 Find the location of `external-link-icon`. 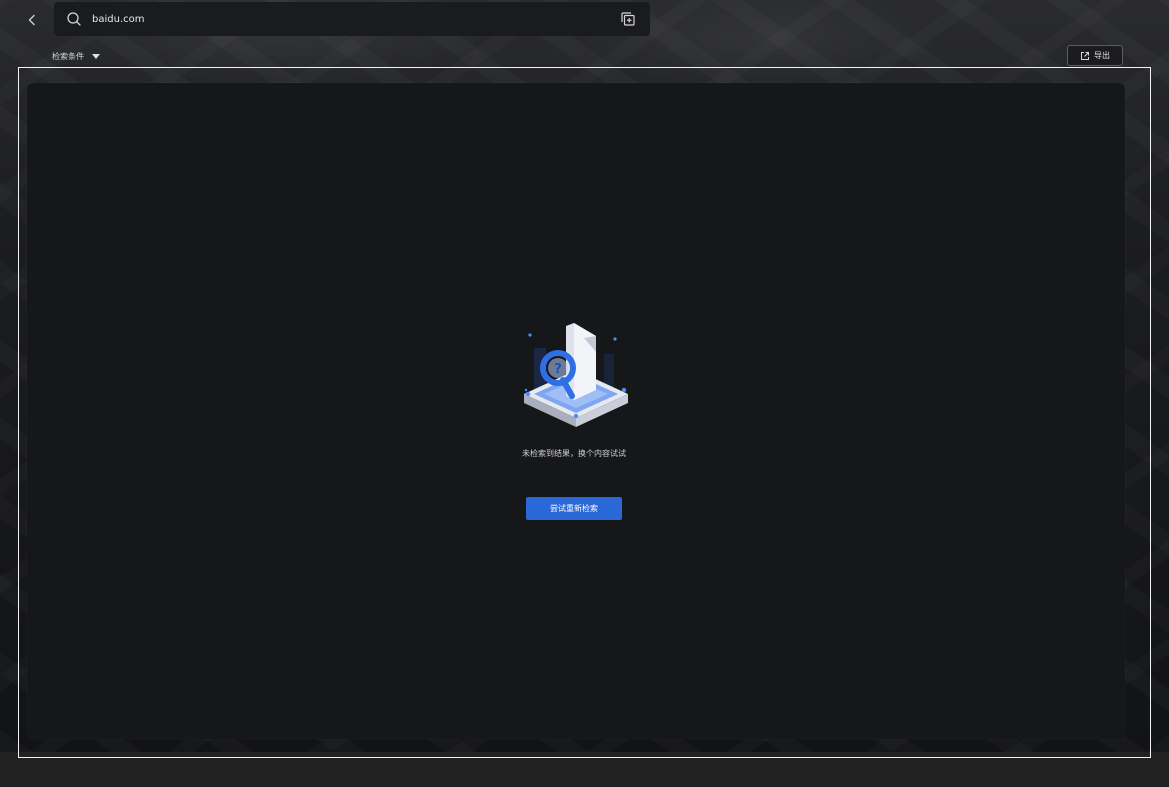

external-link-icon is located at coordinates (1085, 55).